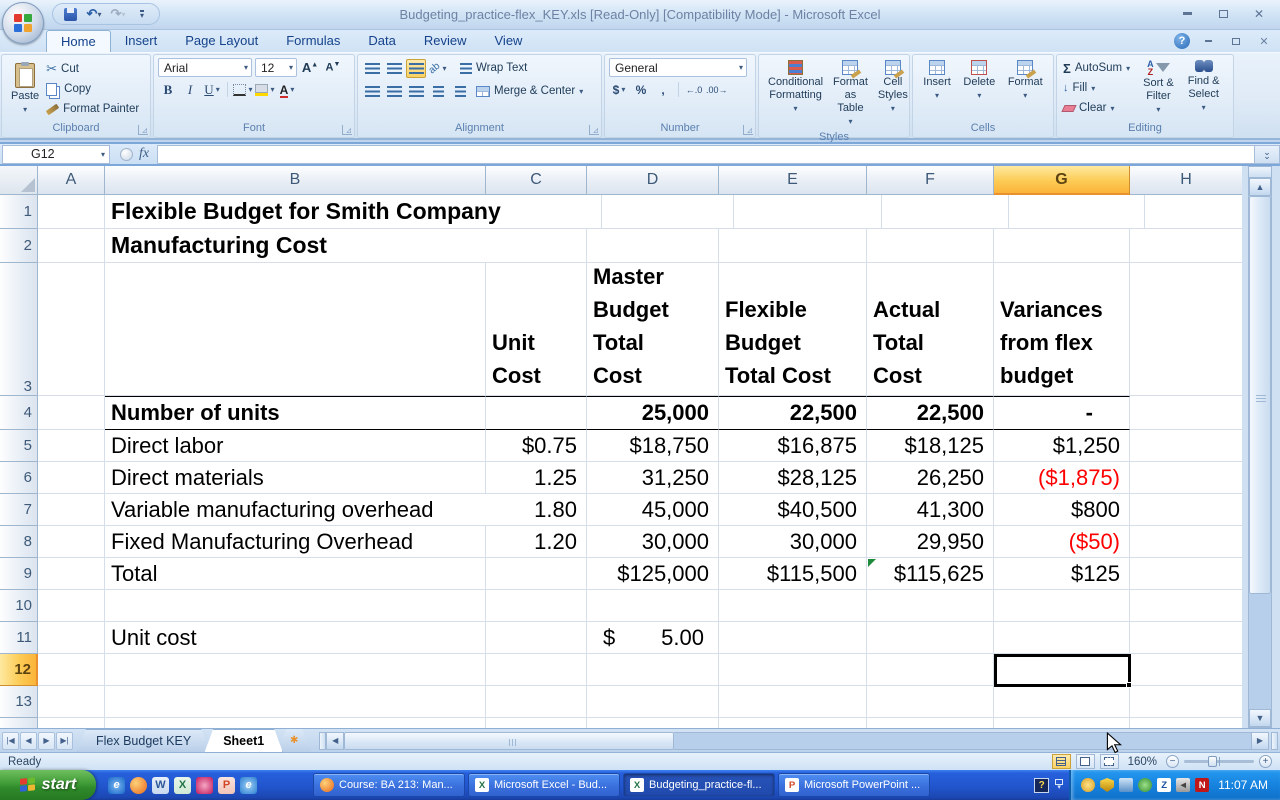  What do you see at coordinates (1142, 762) in the screenshot?
I see `zoom-level: 160%` at bounding box center [1142, 762].